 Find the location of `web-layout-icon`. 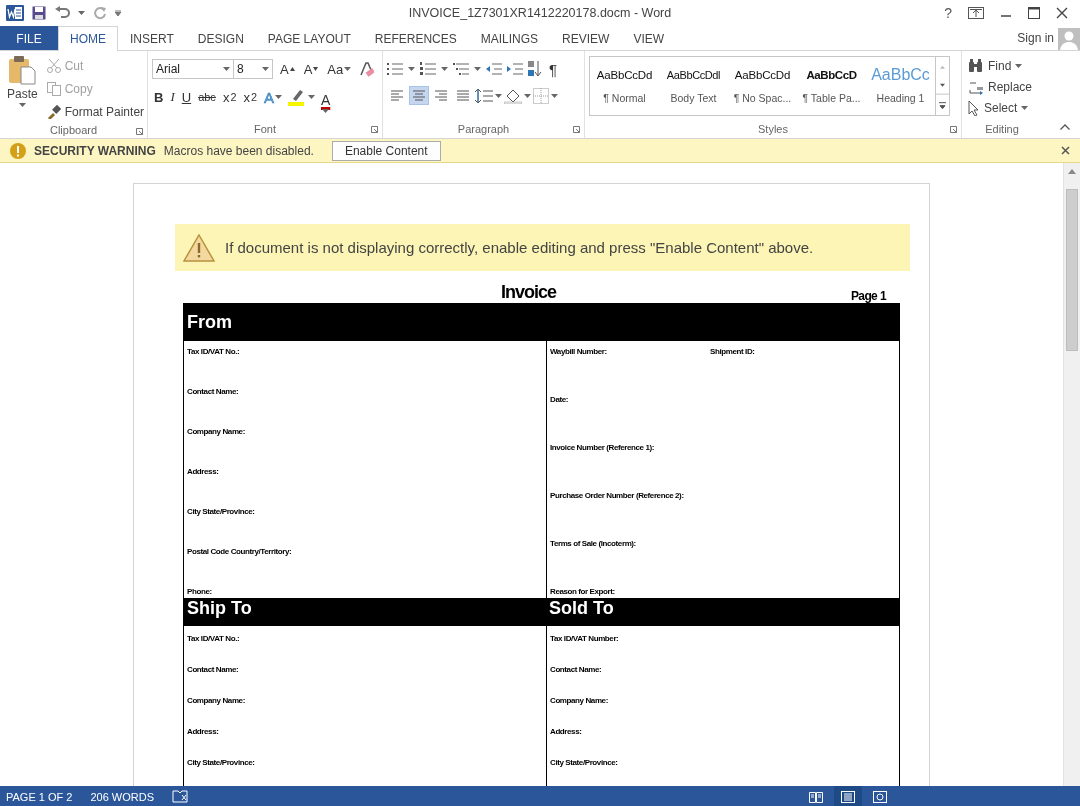

web-layout-icon is located at coordinates (880, 796).